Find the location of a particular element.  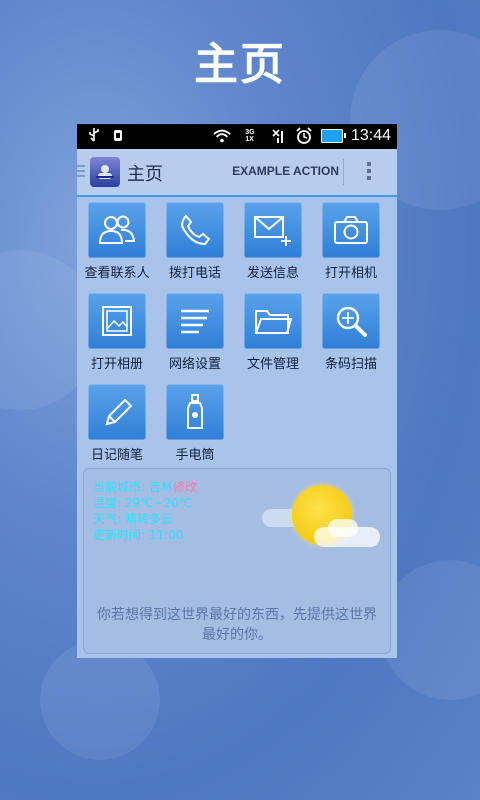

grid-item-network: 网络设置 is located at coordinates (195, 332).